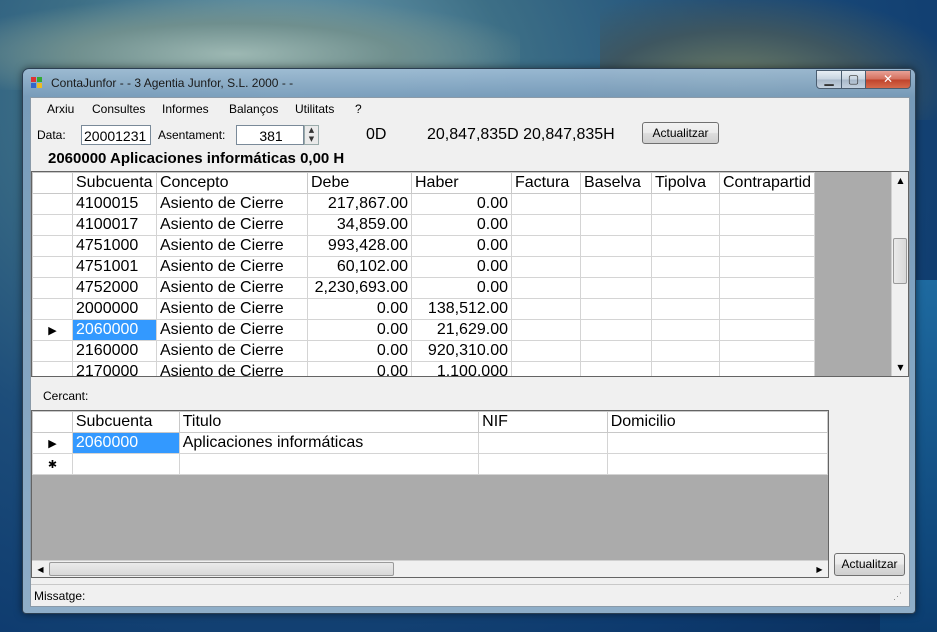 The width and height of the screenshot is (937, 632). What do you see at coordinates (314, 109) in the screenshot?
I see `menu-utilitats: Utilitats` at bounding box center [314, 109].